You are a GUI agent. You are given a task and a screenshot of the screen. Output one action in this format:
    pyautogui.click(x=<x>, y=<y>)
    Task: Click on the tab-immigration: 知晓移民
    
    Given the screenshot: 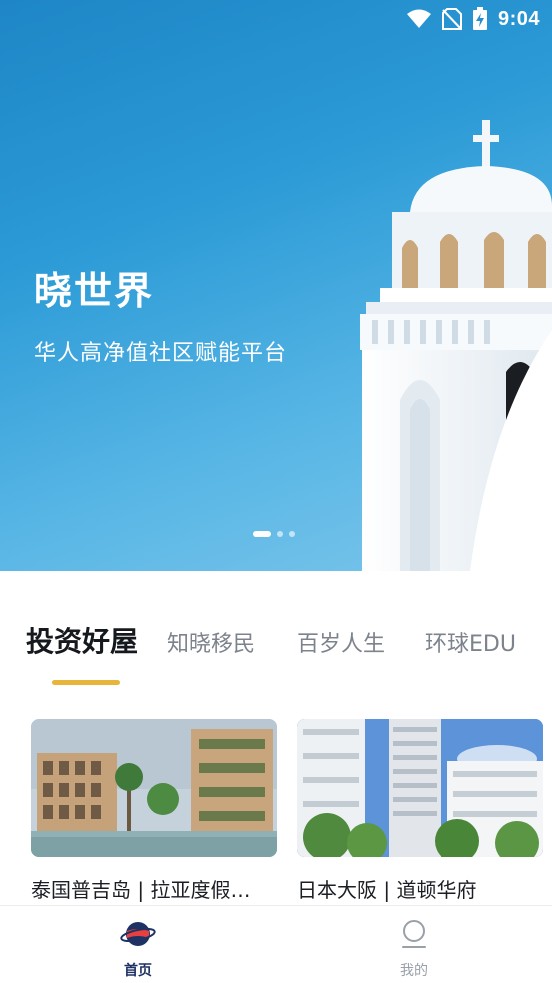 What is the action you would take?
    pyautogui.click(x=211, y=645)
    